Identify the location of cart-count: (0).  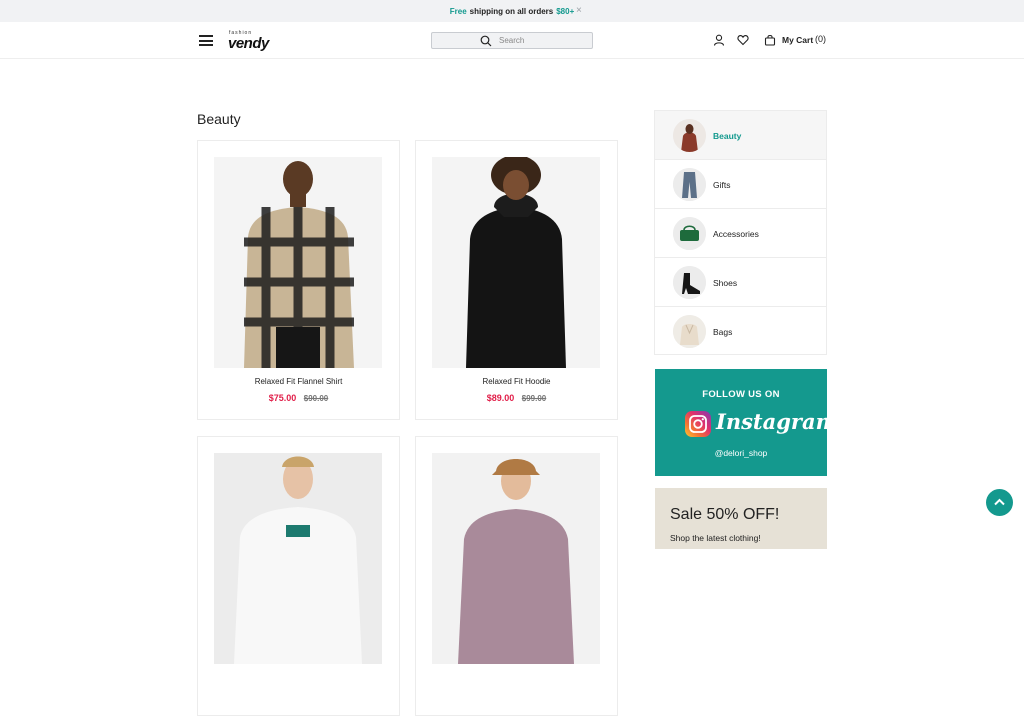
(820, 39).